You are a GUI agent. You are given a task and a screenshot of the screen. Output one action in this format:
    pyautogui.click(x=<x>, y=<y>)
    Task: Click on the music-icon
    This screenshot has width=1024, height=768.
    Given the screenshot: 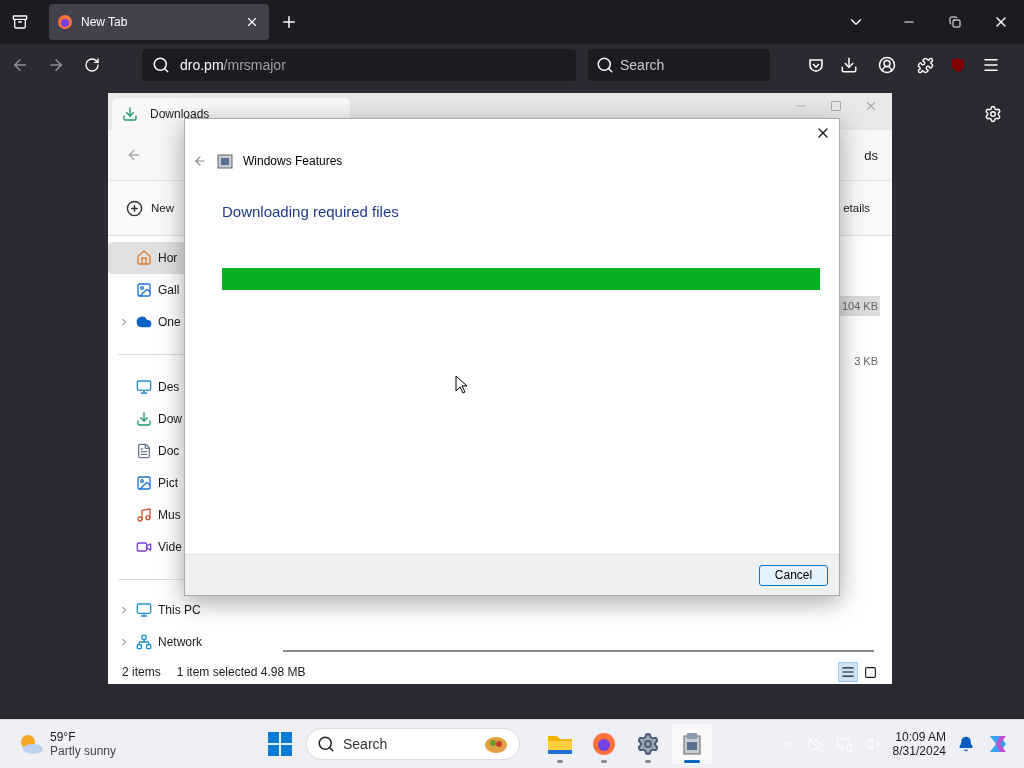 What is the action you would take?
    pyautogui.click(x=144, y=515)
    